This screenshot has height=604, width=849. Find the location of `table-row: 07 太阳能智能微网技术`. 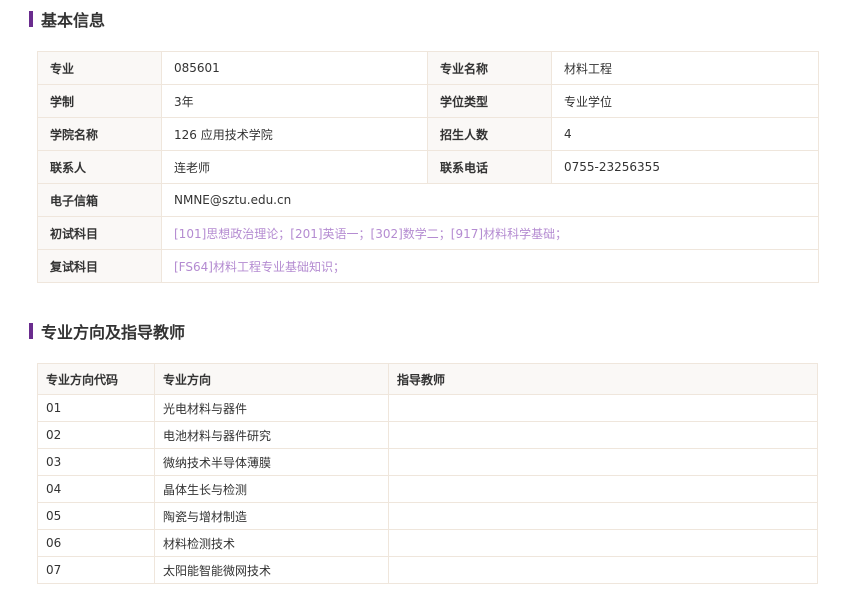

table-row: 07 太阳能智能微网技术 is located at coordinates (427, 570).